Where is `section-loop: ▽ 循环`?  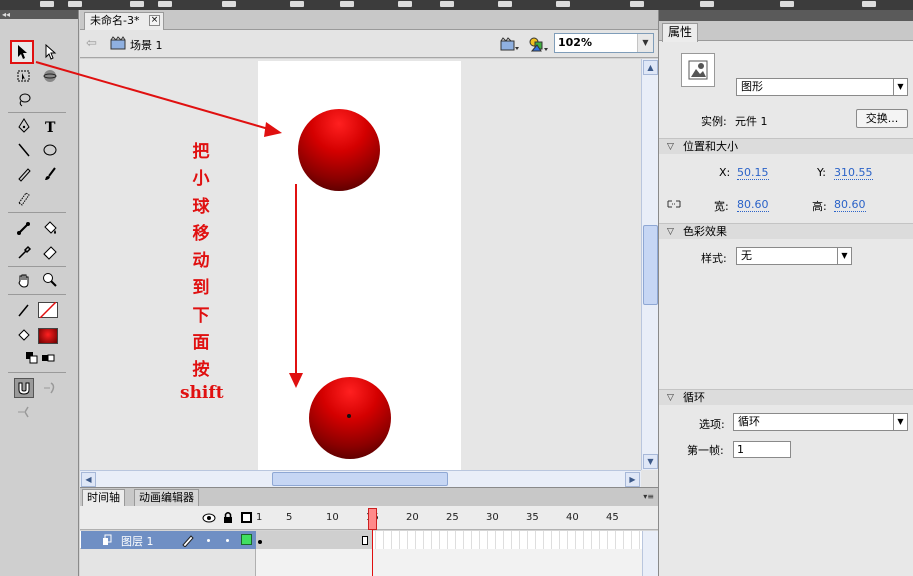
section-loop: ▽ 循环 is located at coordinates (786, 397).